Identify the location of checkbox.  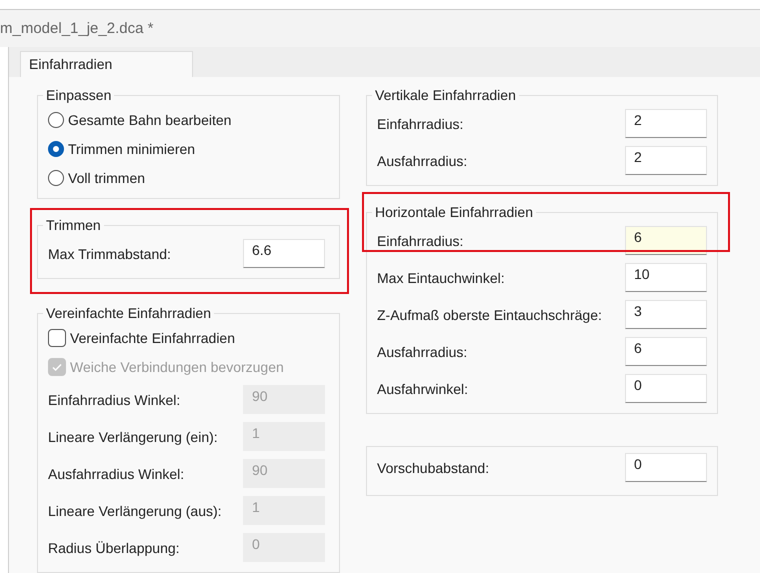
(57, 337).